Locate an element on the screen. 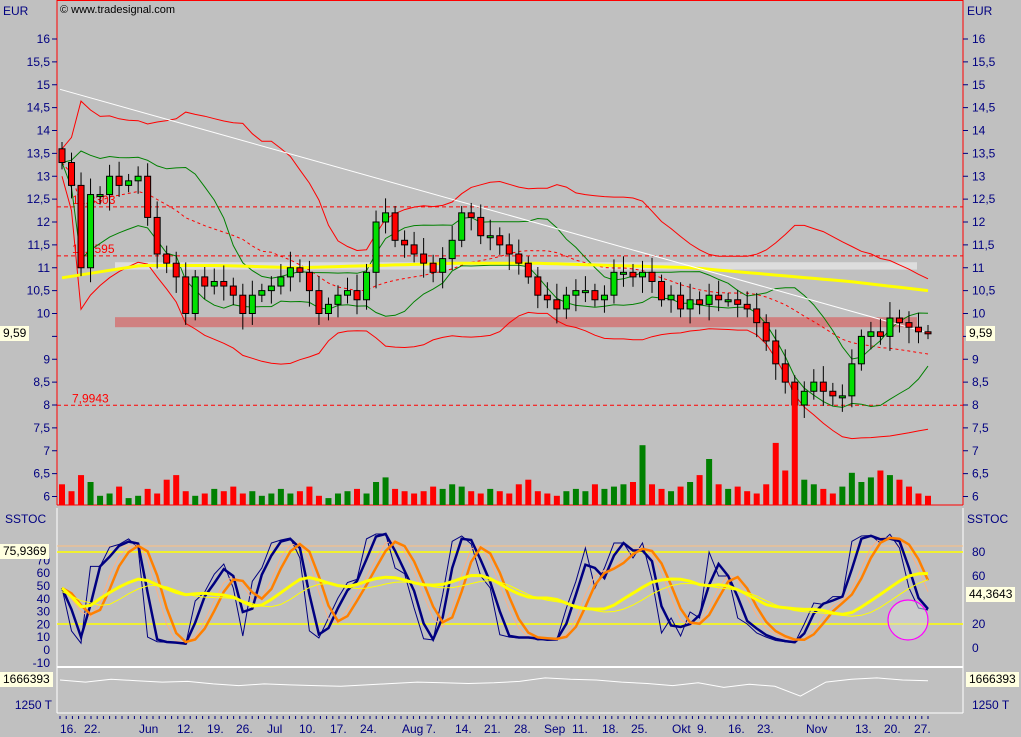 This screenshot has width=1021, height=737. price-tick-label-right: 14,5 is located at coordinates (984, 108).